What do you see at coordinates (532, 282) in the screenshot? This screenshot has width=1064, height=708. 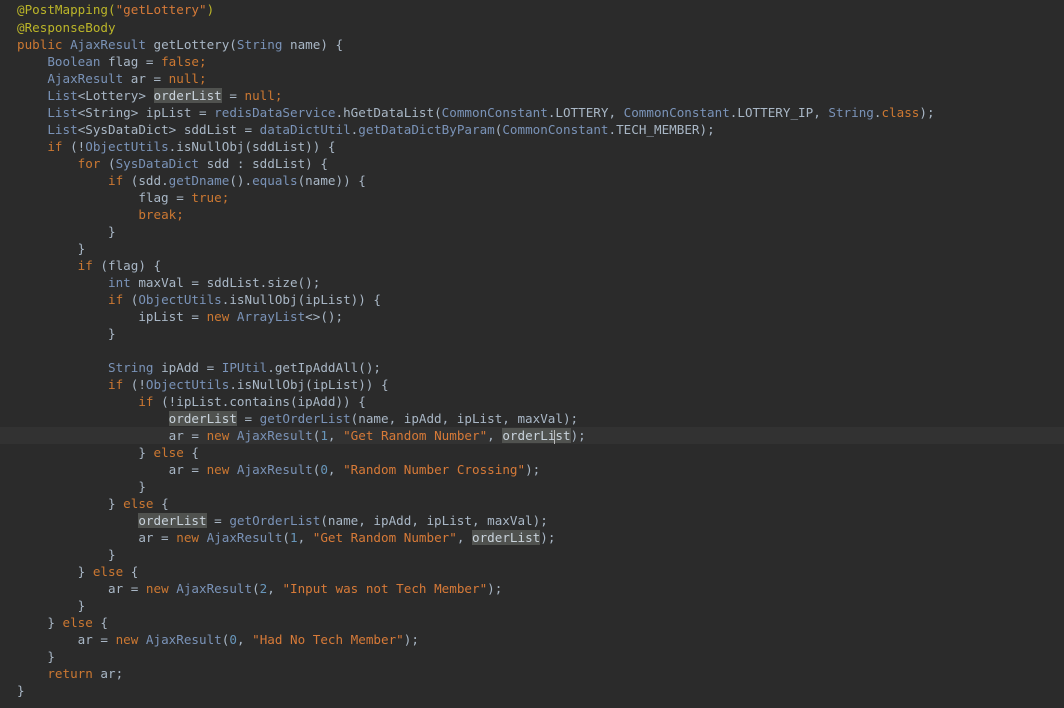 I see `code-line: int maxVal = sddList.size();` at bounding box center [532, 282].